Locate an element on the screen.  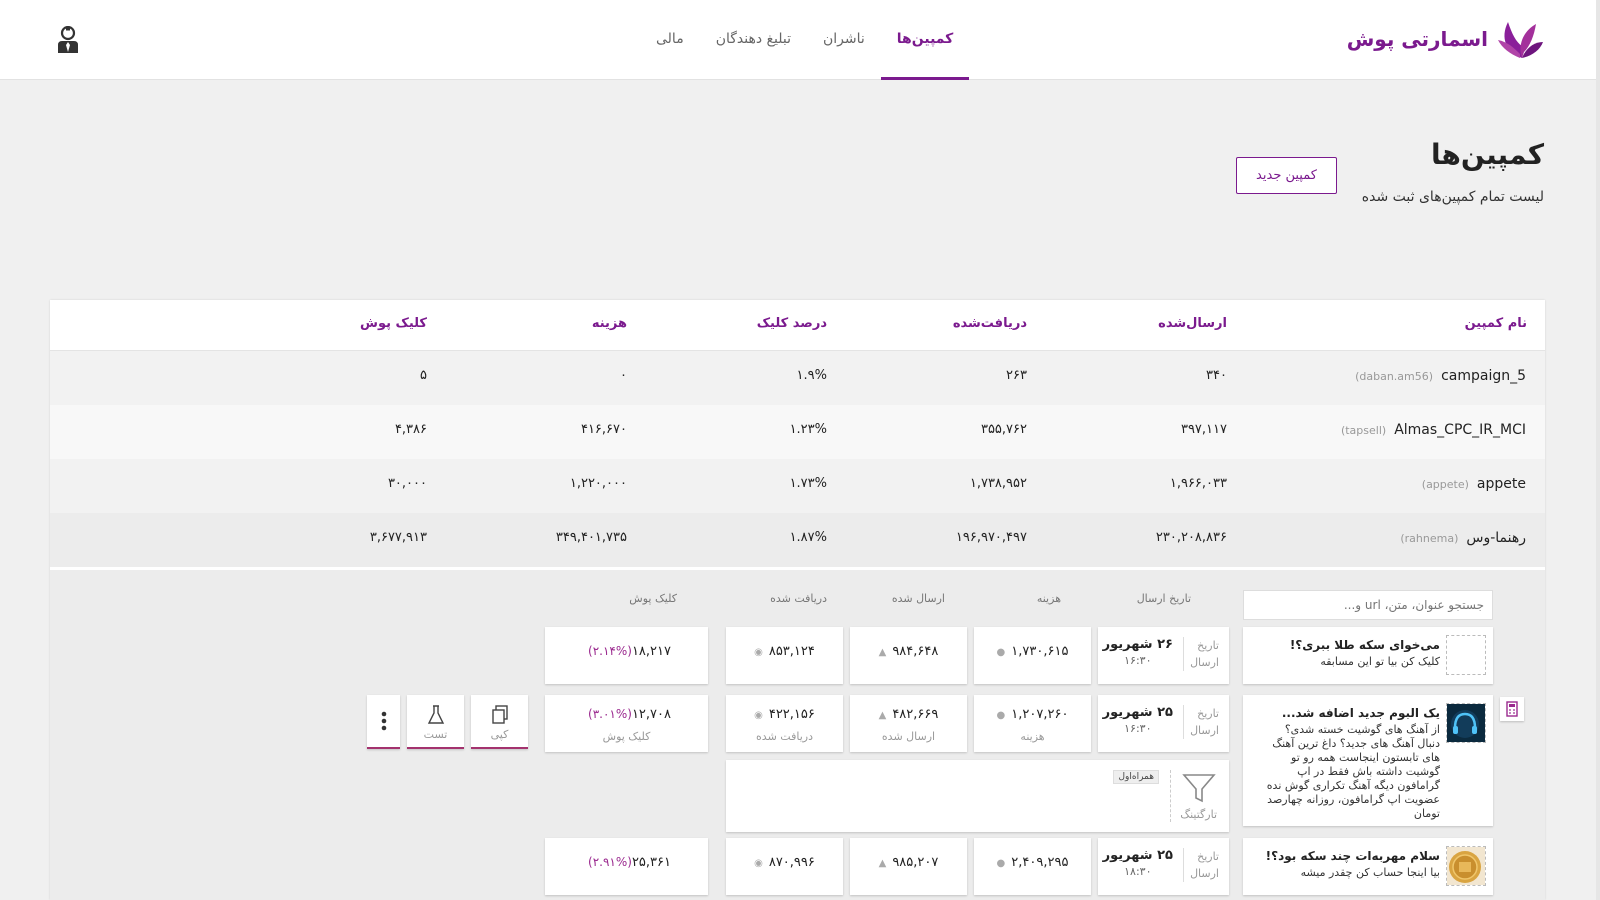
test-button: تست is located at coordinates (435, 722).